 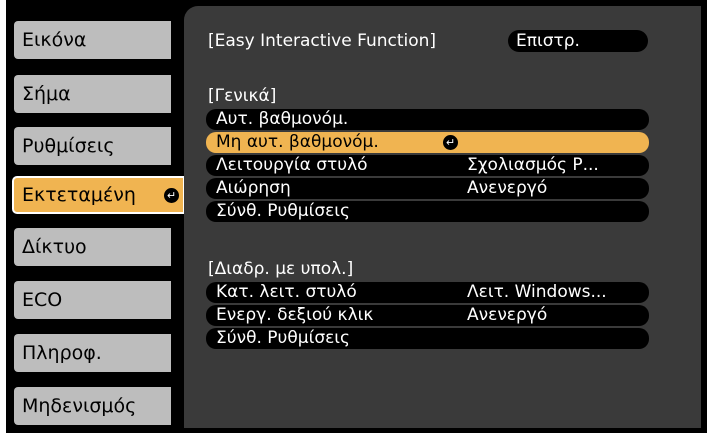 I want to click on menu-item-advanced-settings-pc: Σύνθ. Ρυθμίσεις, so click(x=427, y=338).